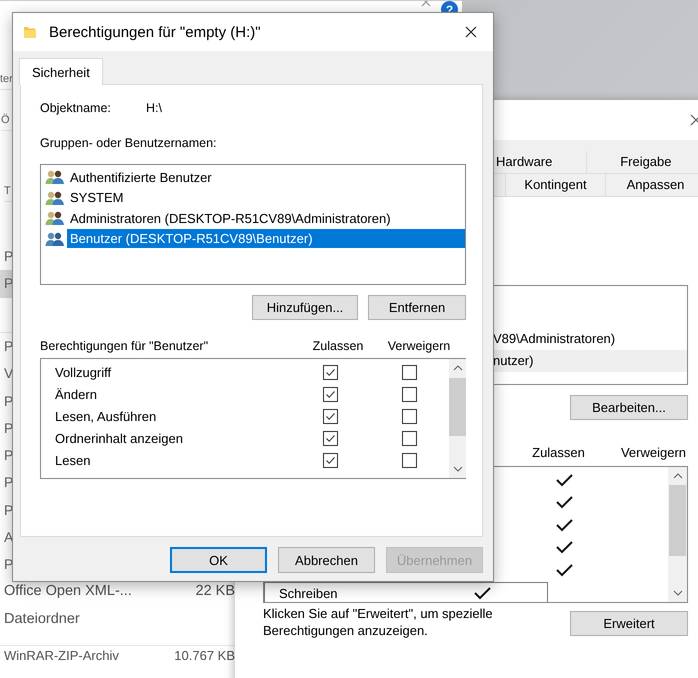  Describe the element at coordinates (230, 218) in the screenshot. I see `group-item: Administratoren (DESKTOP-R51CV89\Administratoren)` at that location.